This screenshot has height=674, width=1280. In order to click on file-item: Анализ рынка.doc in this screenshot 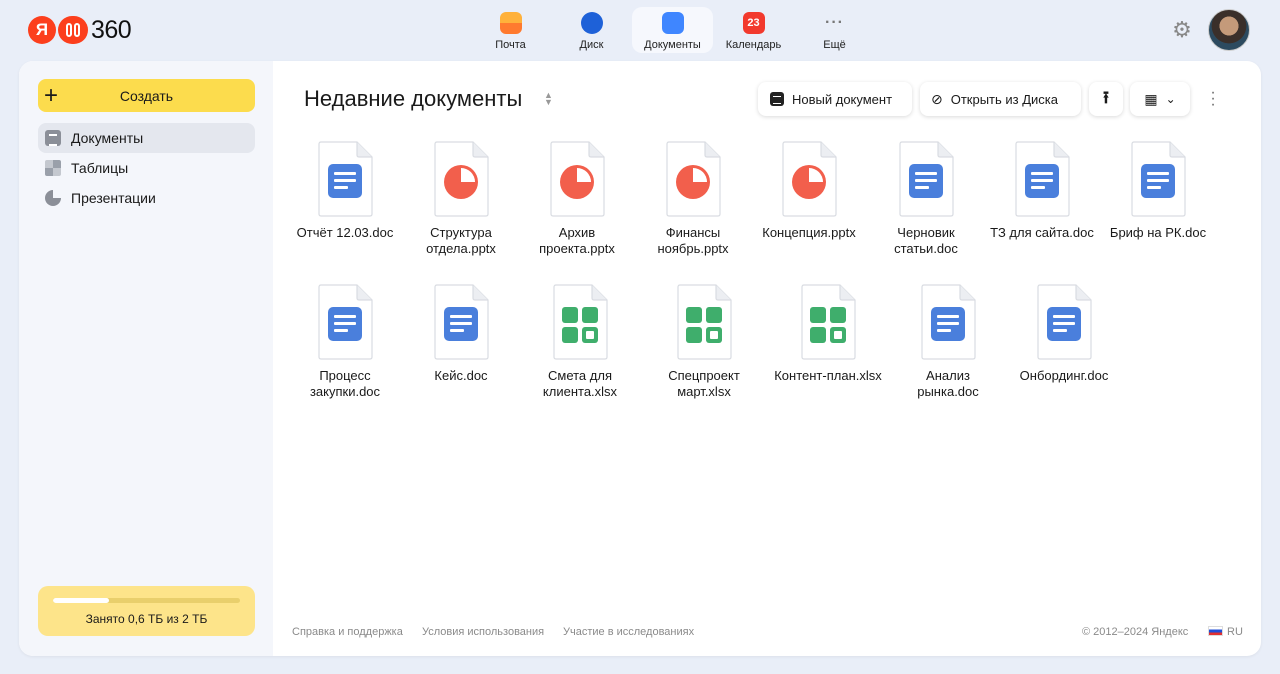, I will do `click(948, 342)`.